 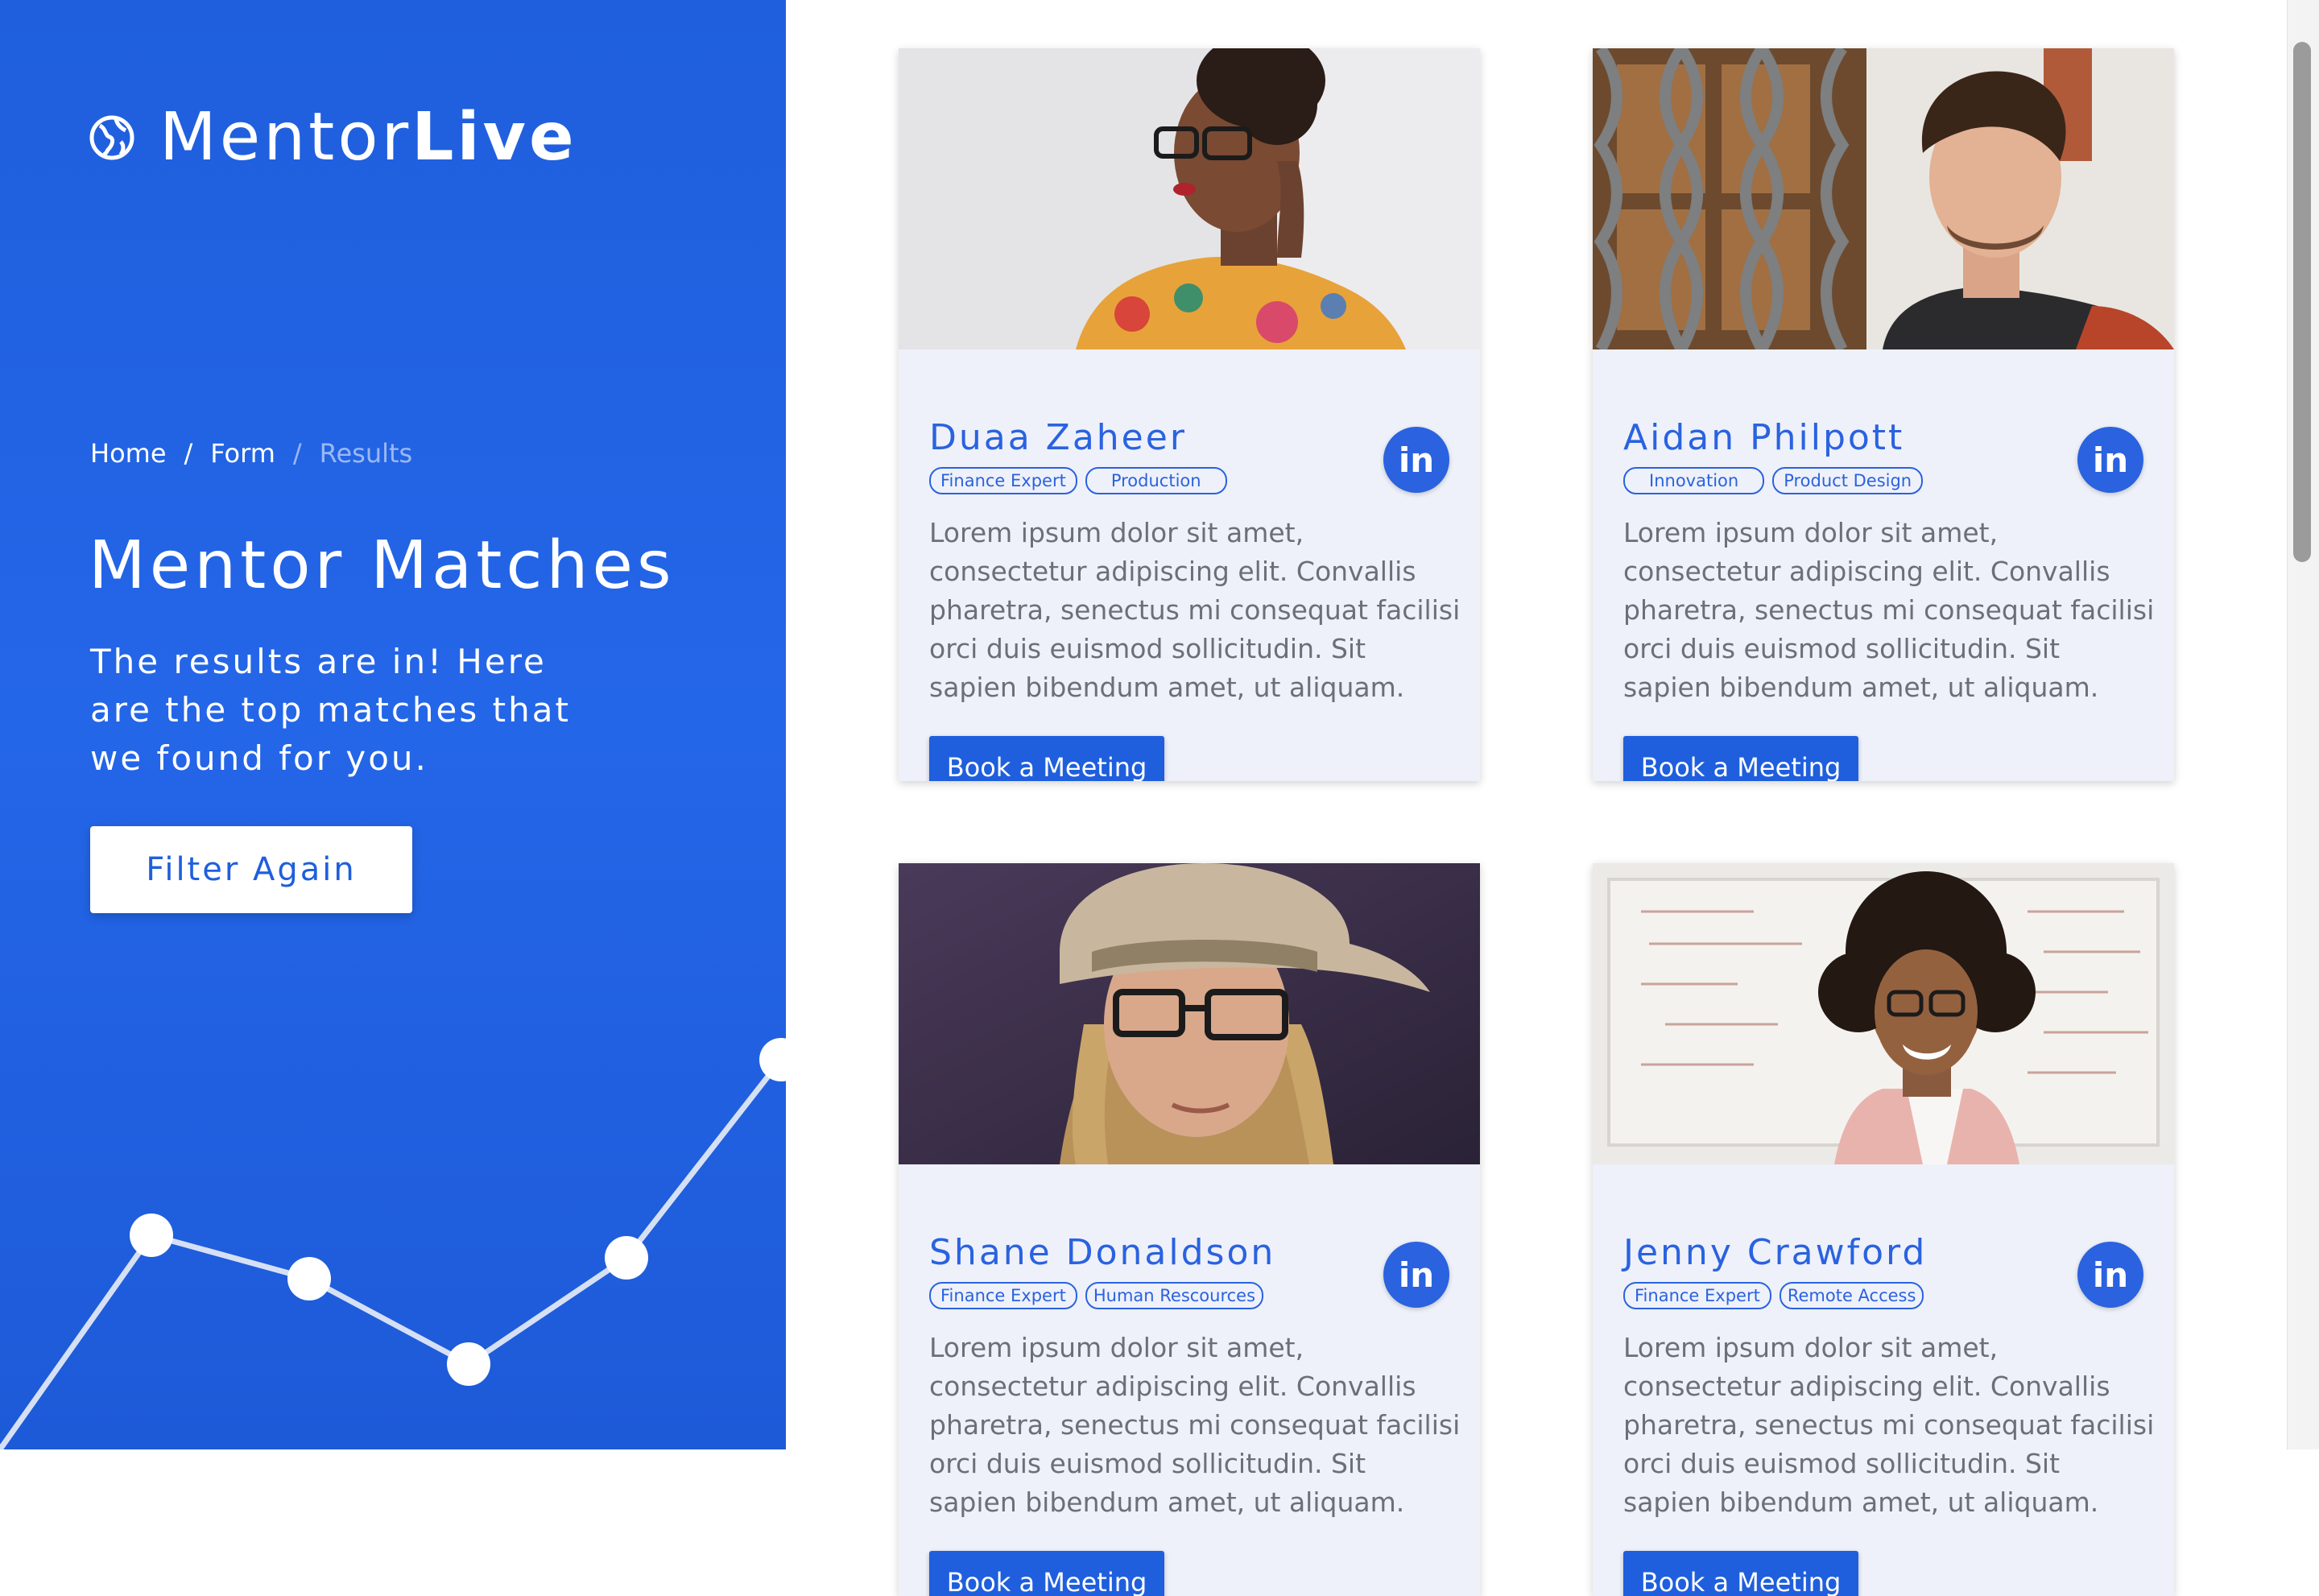 I want to click on tag-list: Finance Expert Human Rescources, so click(x=1096, y=1295).